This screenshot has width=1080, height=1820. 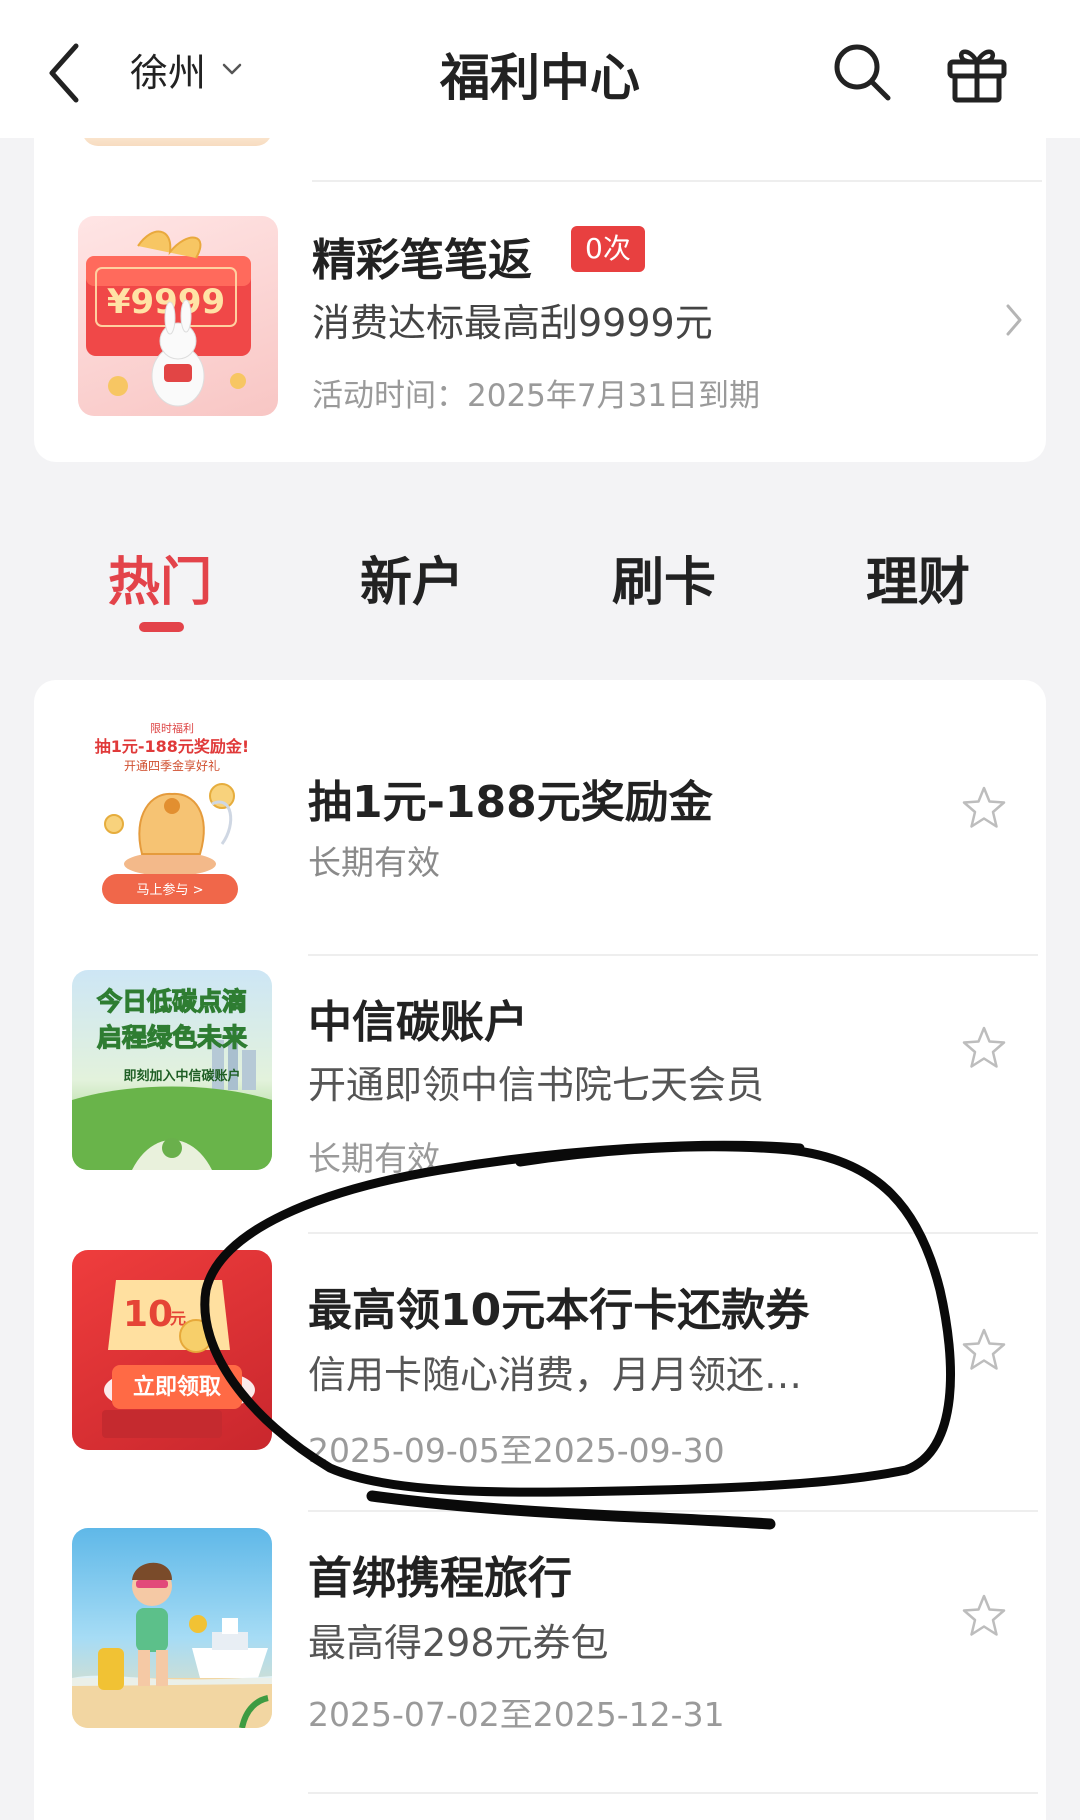 I want to click on promo-expiry: 活动时间：2025年7月31日到期, so click(x=536, y=396).